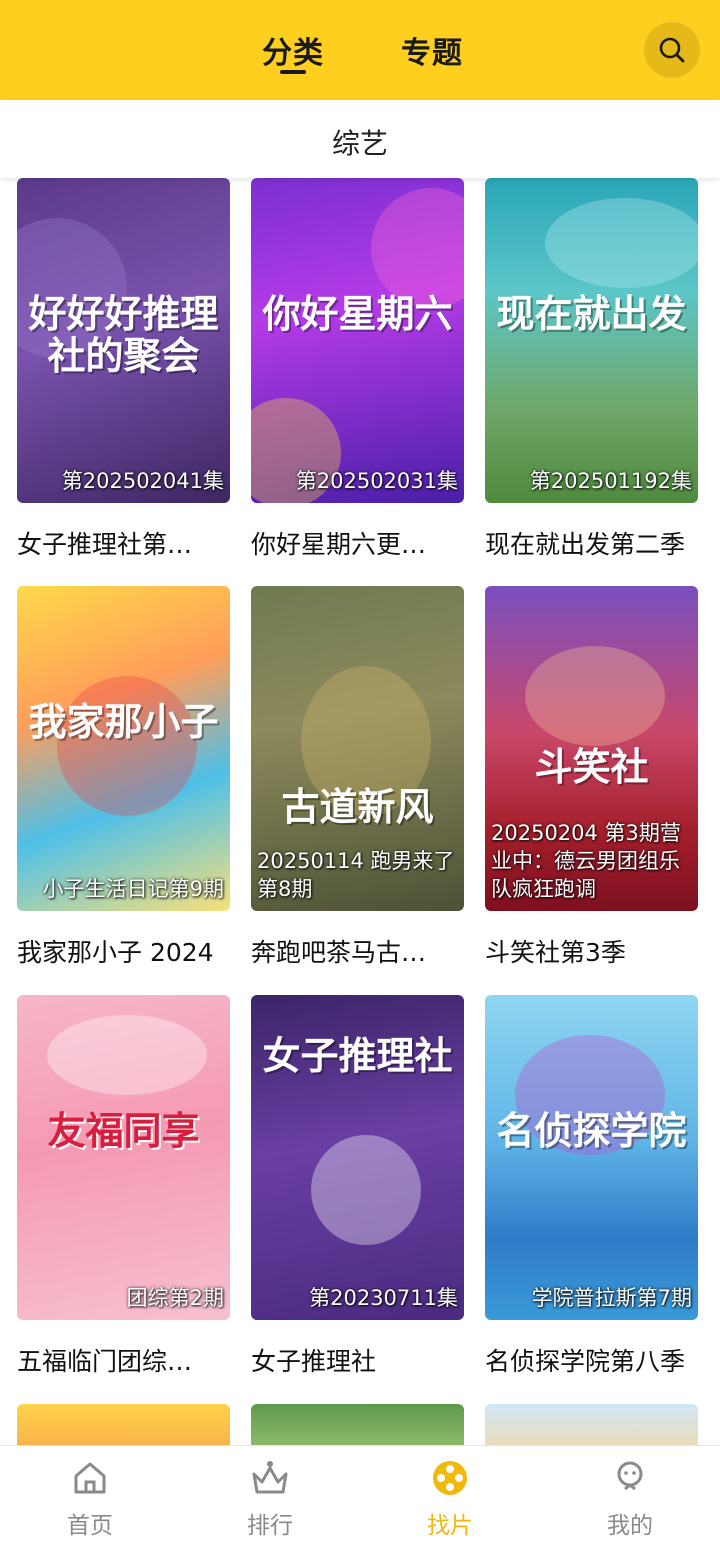 This screenshot has height=1552, width=720. What do you see at coordinates (90, 1526) in the screenshot?
I see `nav-home-label: 首页` at bounding box center [90, 1526].